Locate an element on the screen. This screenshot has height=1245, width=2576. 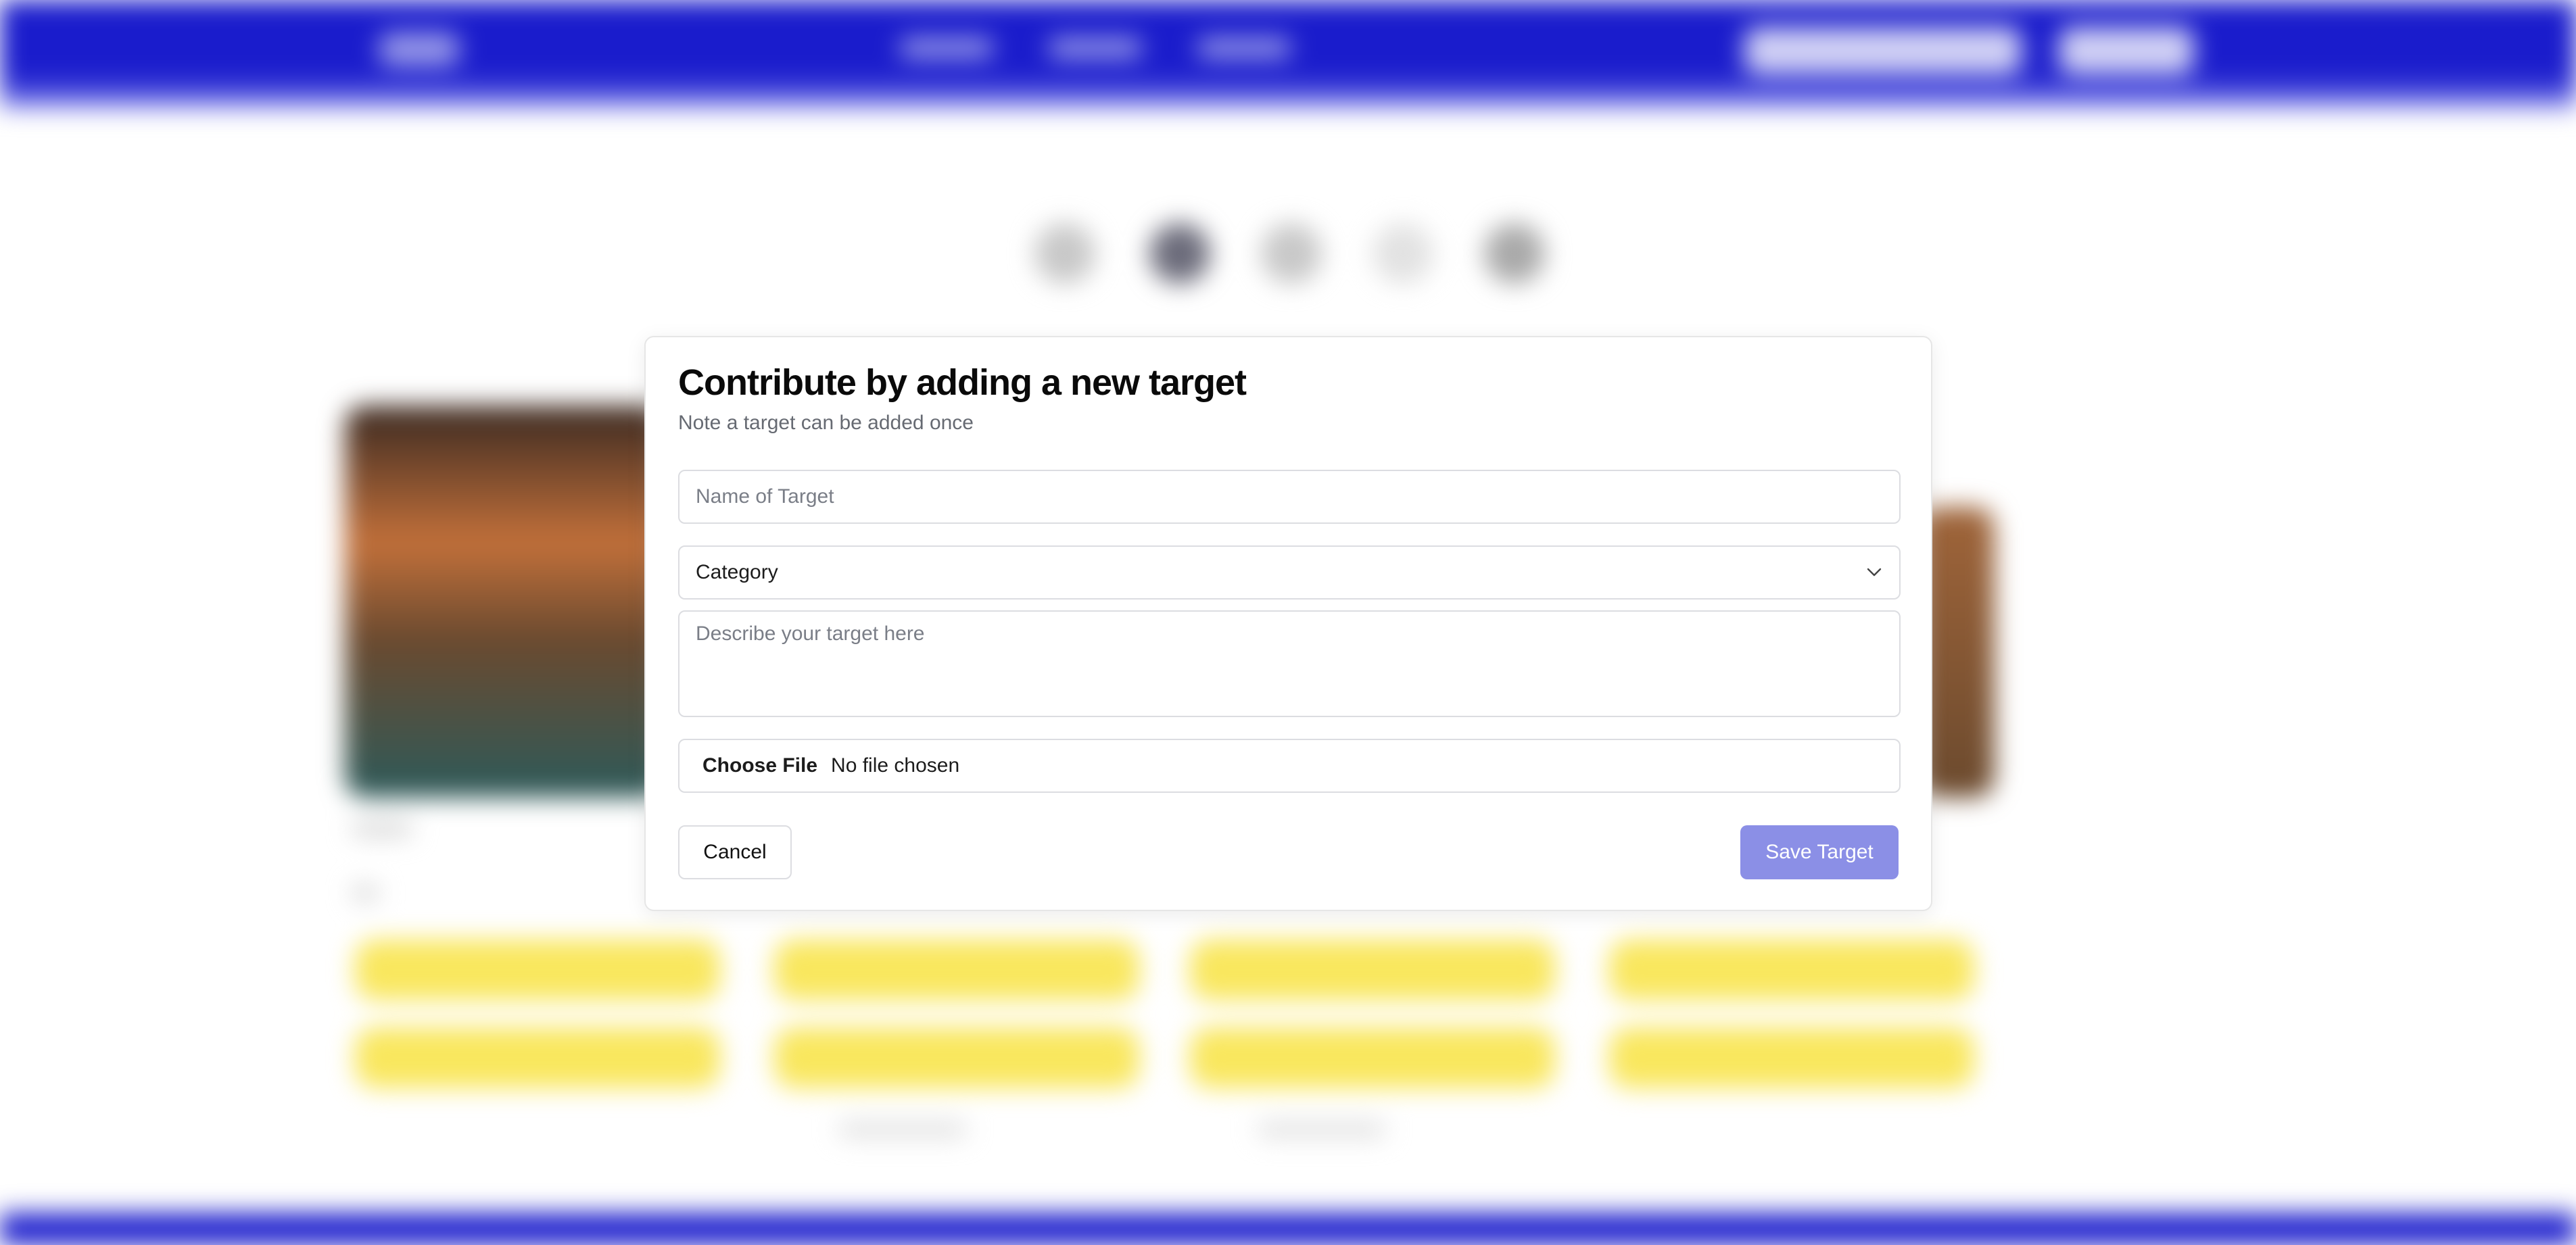
nav-search is located at coordinates (1883, 50).